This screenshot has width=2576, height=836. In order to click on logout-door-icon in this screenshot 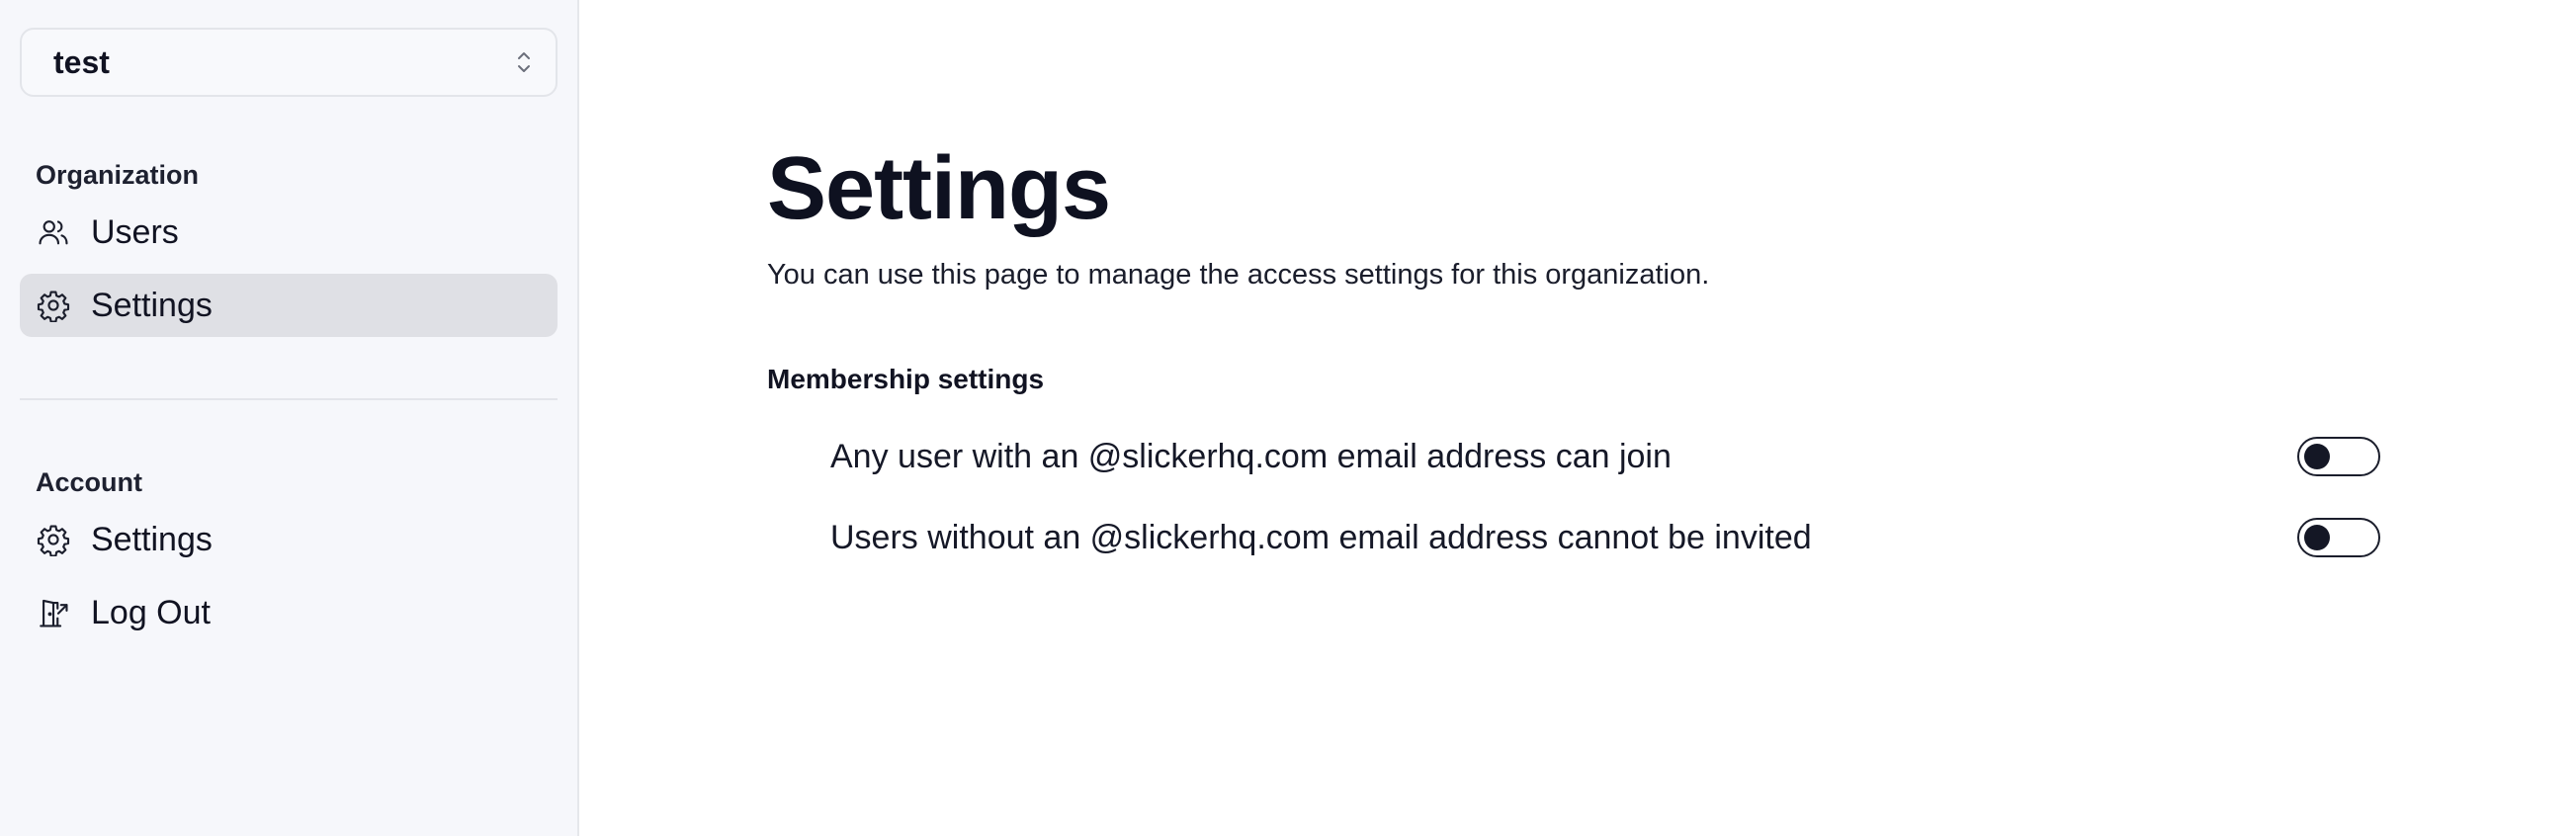, I will do `click(53, 612)`.